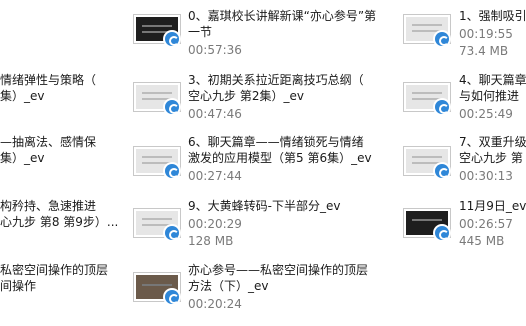 This screenshot has height=326, width=526. Describe the element at coordinates (48, 206) in the screenshot. I see `file-name-line-1: 构矜持、急速推进` at that location.